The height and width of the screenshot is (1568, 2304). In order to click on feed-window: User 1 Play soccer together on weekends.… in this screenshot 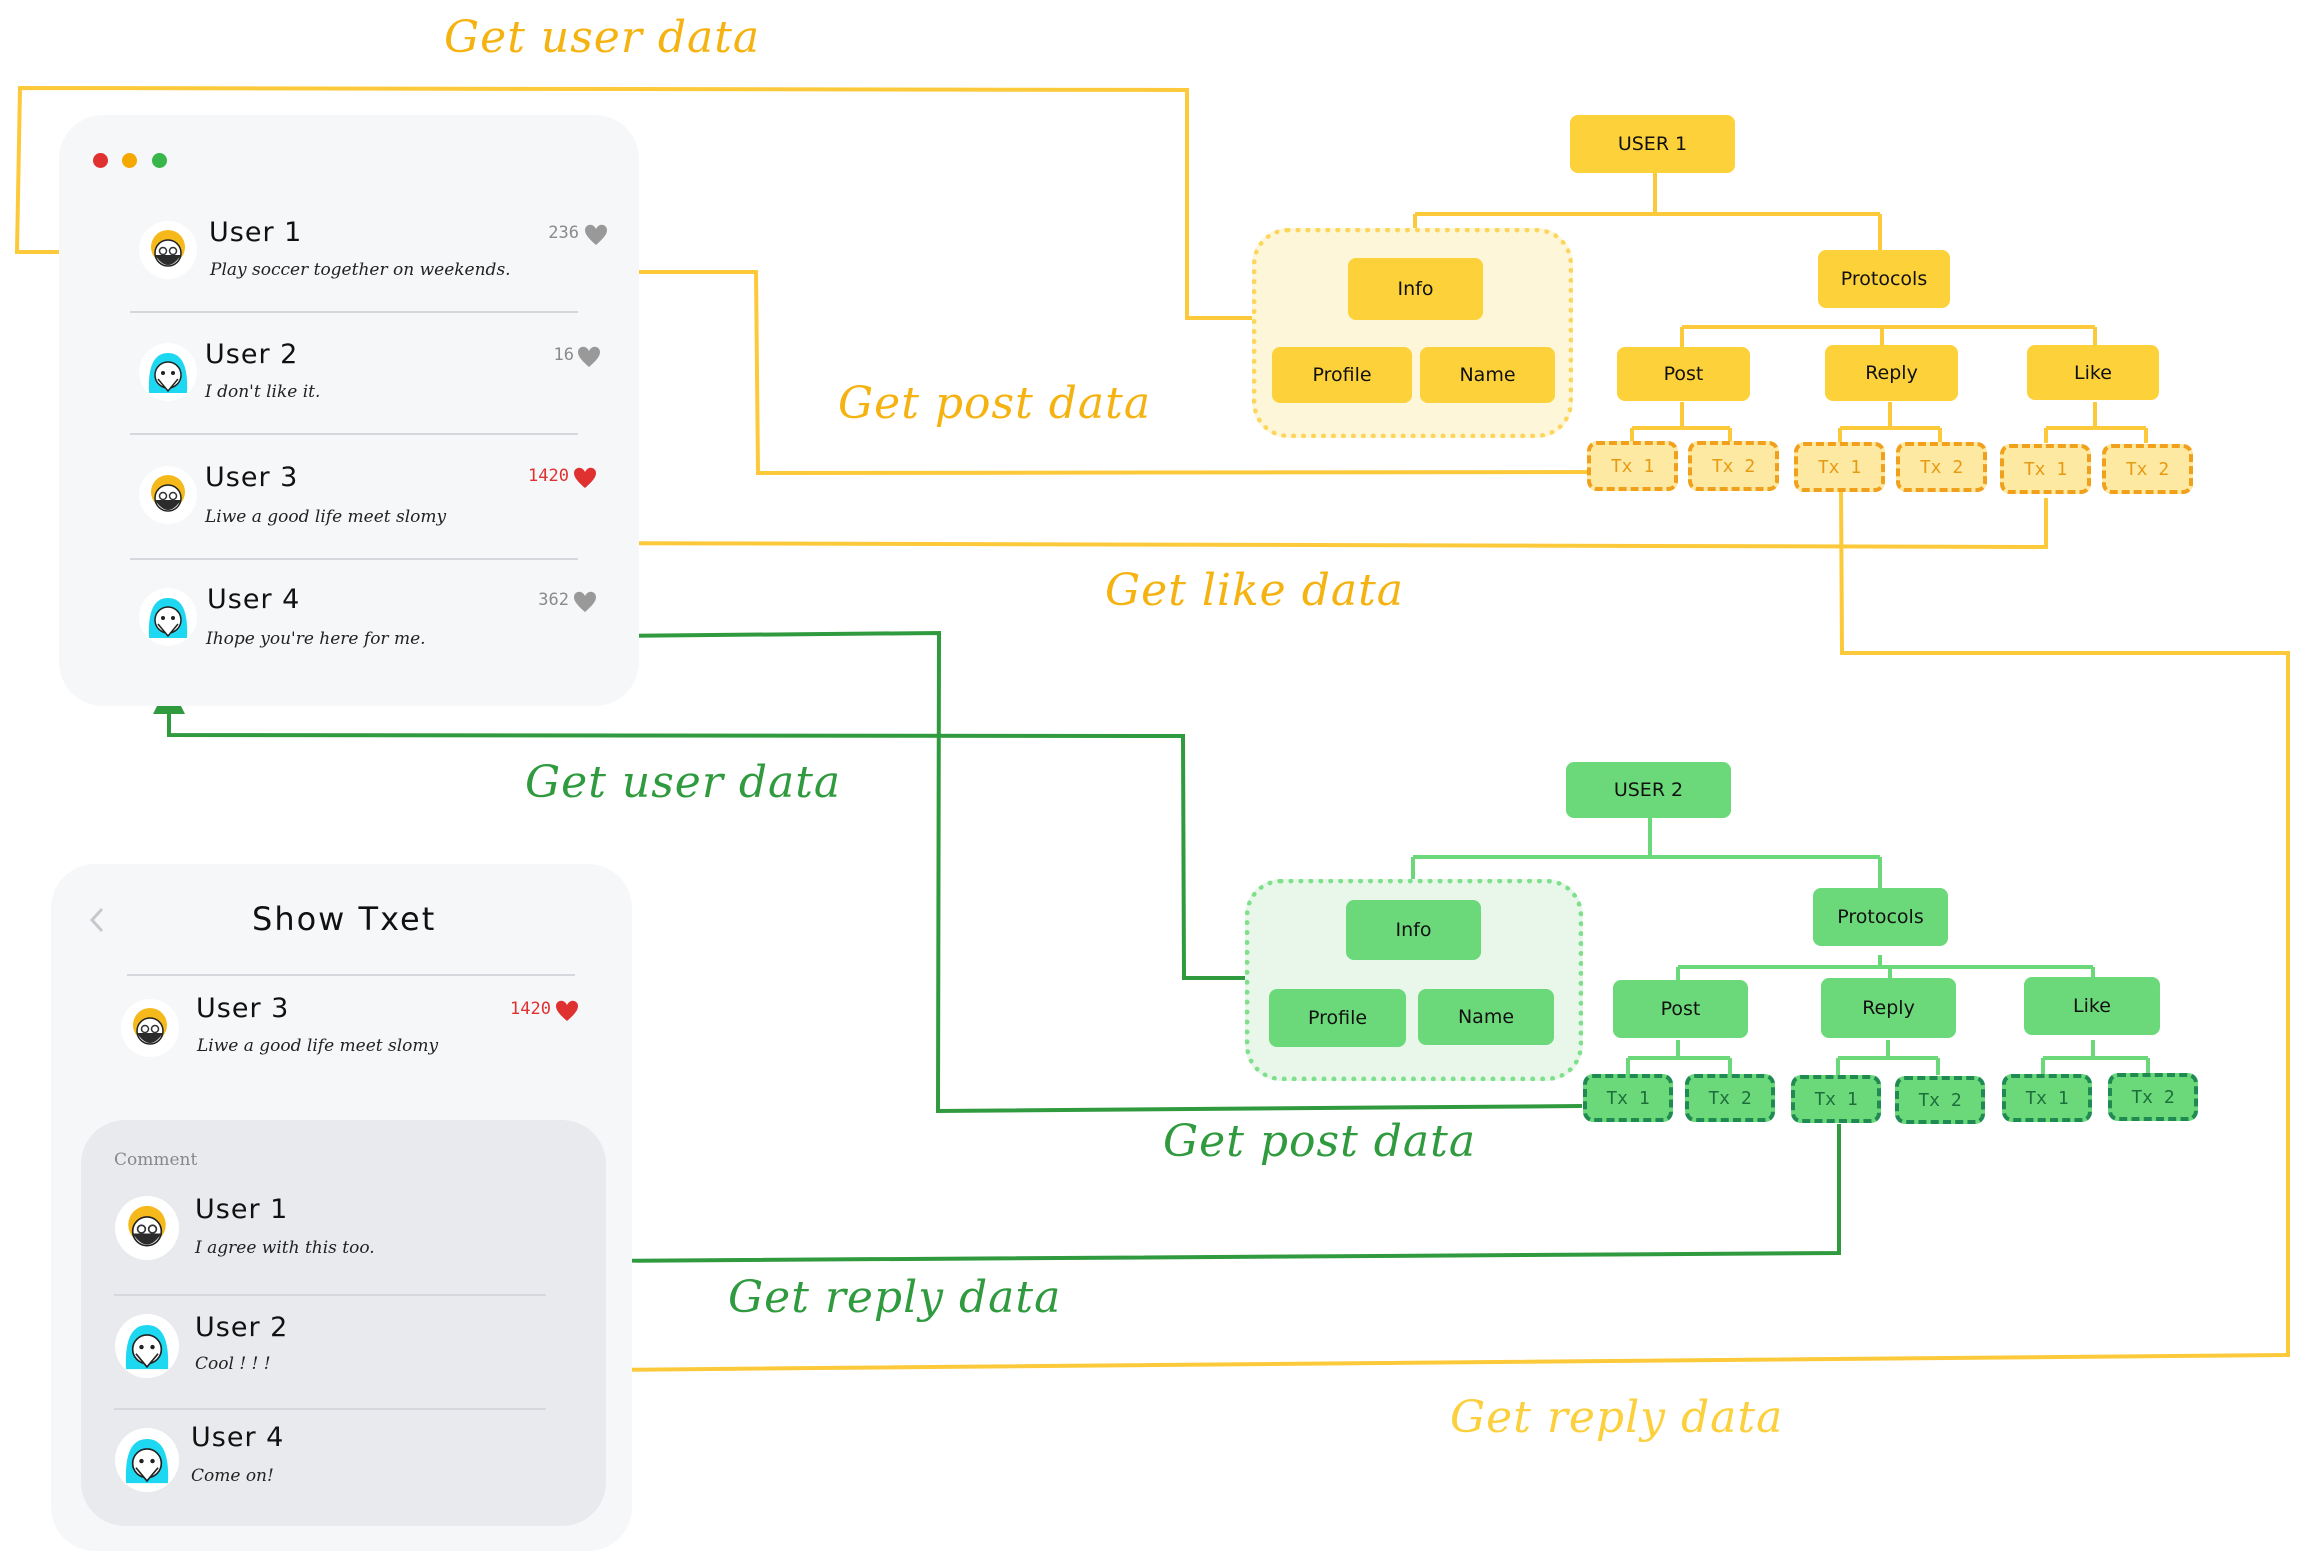, I will do `click(349, 410)`.